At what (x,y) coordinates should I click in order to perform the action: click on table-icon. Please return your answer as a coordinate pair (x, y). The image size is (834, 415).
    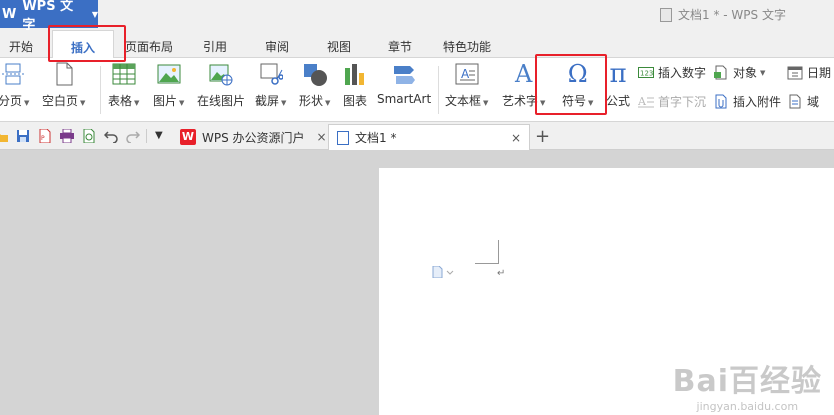
    Looking at the image, I should click on (124, 74).